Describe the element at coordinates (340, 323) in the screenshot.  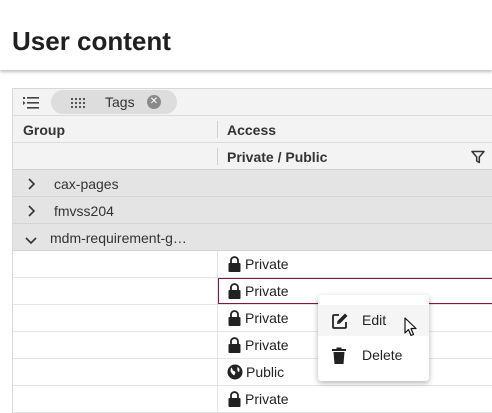
I see `edit-icon` at that location.